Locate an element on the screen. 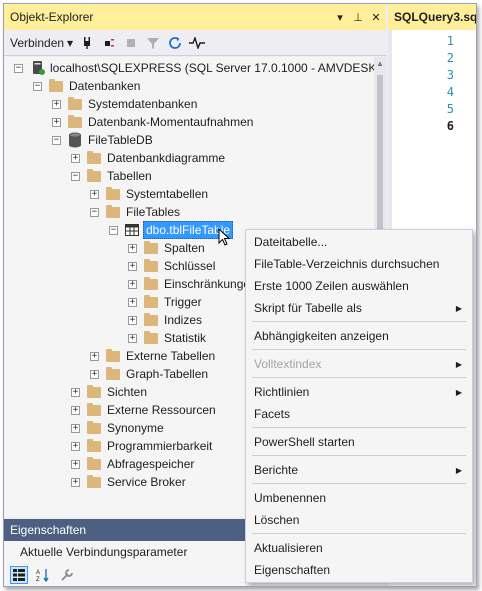 The height and width of the screenshot is (591, 482). pin-icon: ⊥ is located at coordinates (358, 17).